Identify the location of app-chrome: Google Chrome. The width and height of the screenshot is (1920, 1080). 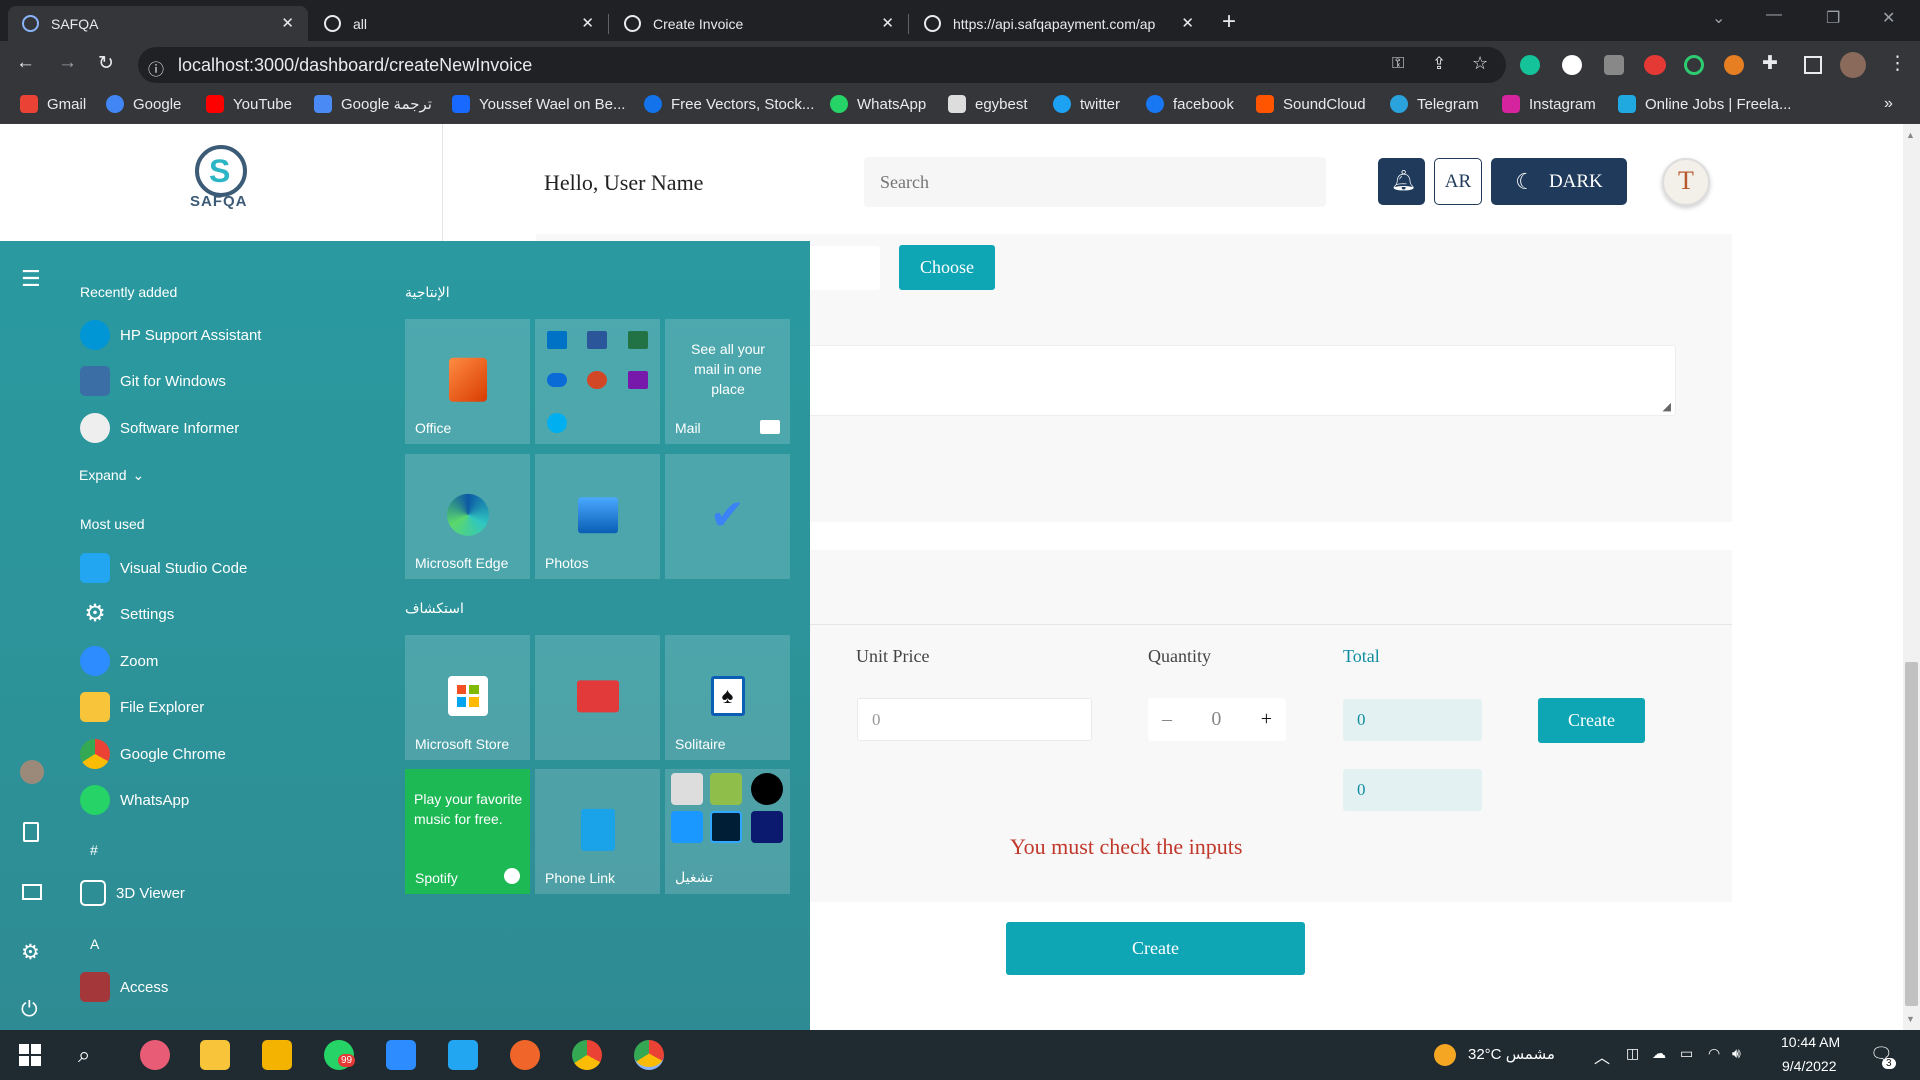
(153, 754).